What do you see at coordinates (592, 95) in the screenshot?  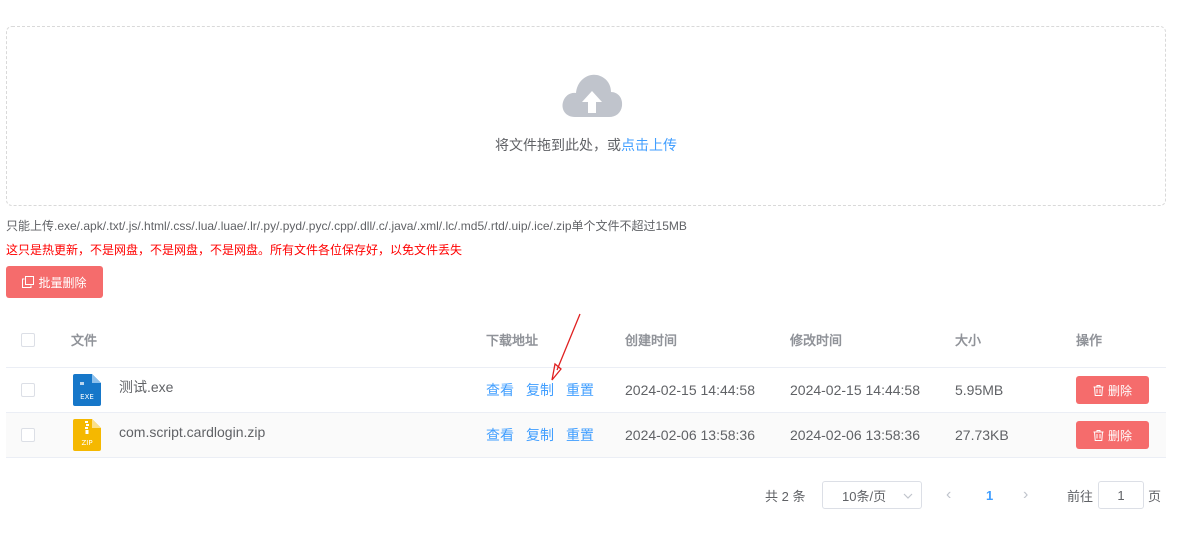 I see `cloud-upload-icon` at bounding box center [592, 95].